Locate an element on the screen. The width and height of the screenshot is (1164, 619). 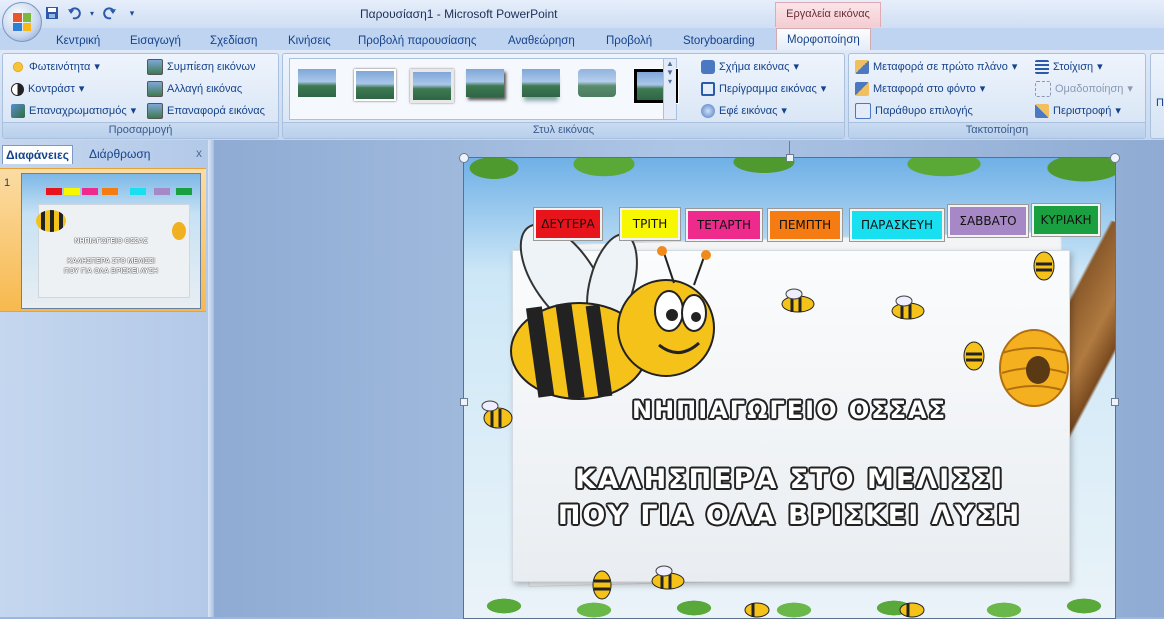
day-button-4: ΠΕΜΠΤΗ is located at coordinates (805, 225).